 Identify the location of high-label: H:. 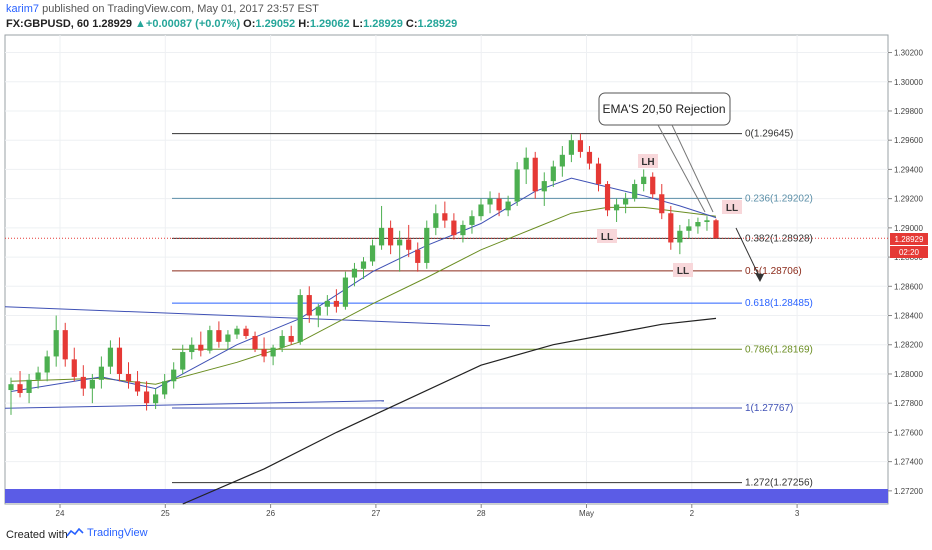
(304, 24).